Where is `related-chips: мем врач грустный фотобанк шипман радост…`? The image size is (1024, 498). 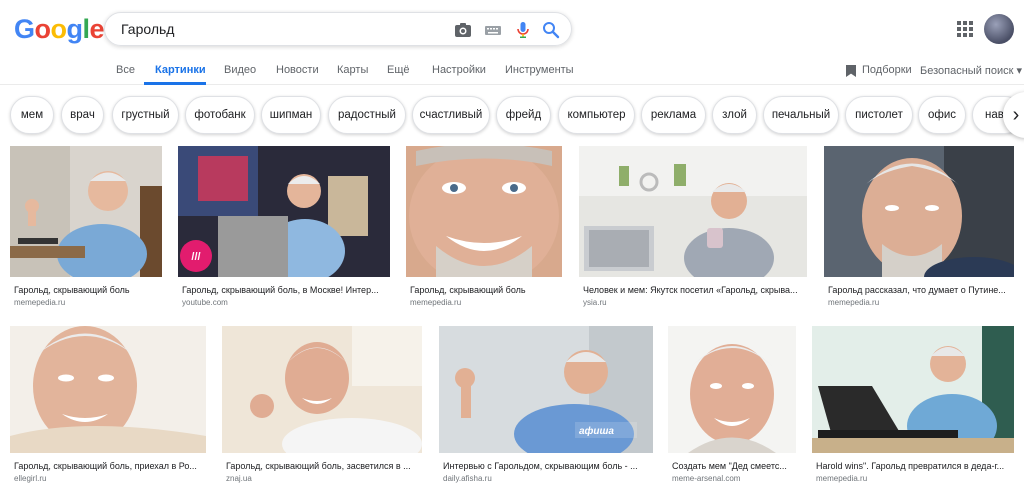
related-chips: мем врач грустный фотобанк шипман радост… is located at coordinates (512, 116).